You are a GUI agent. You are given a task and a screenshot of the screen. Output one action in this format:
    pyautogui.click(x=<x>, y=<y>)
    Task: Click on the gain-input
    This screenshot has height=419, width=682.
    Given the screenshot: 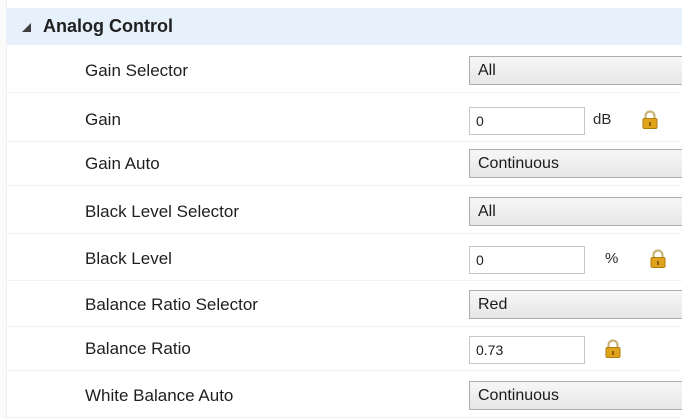 What is the action you would take?
    pyautogui.click(x=527, y=121)
    